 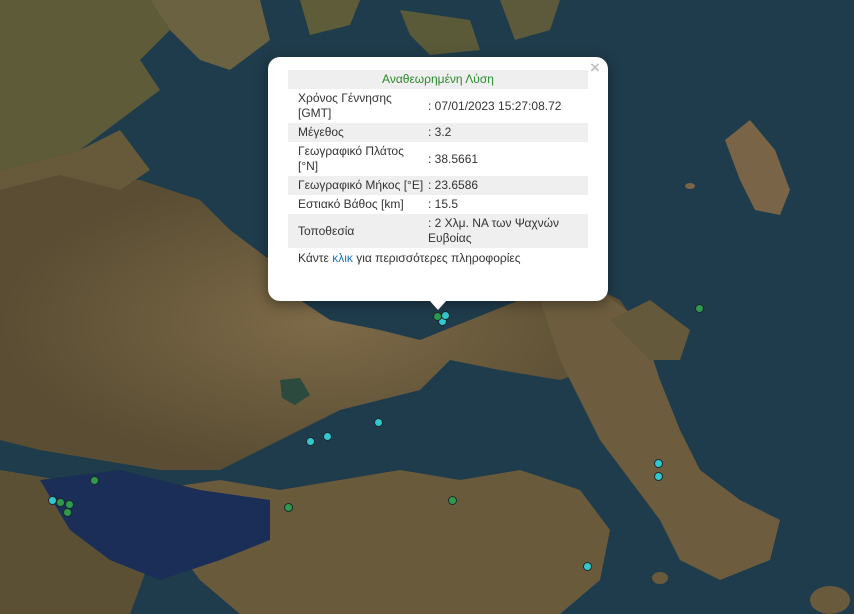 I want to click on more-info-text: Κάντε κλικ για περισσότερες πληροφορίες, so click(x=438, y=258).